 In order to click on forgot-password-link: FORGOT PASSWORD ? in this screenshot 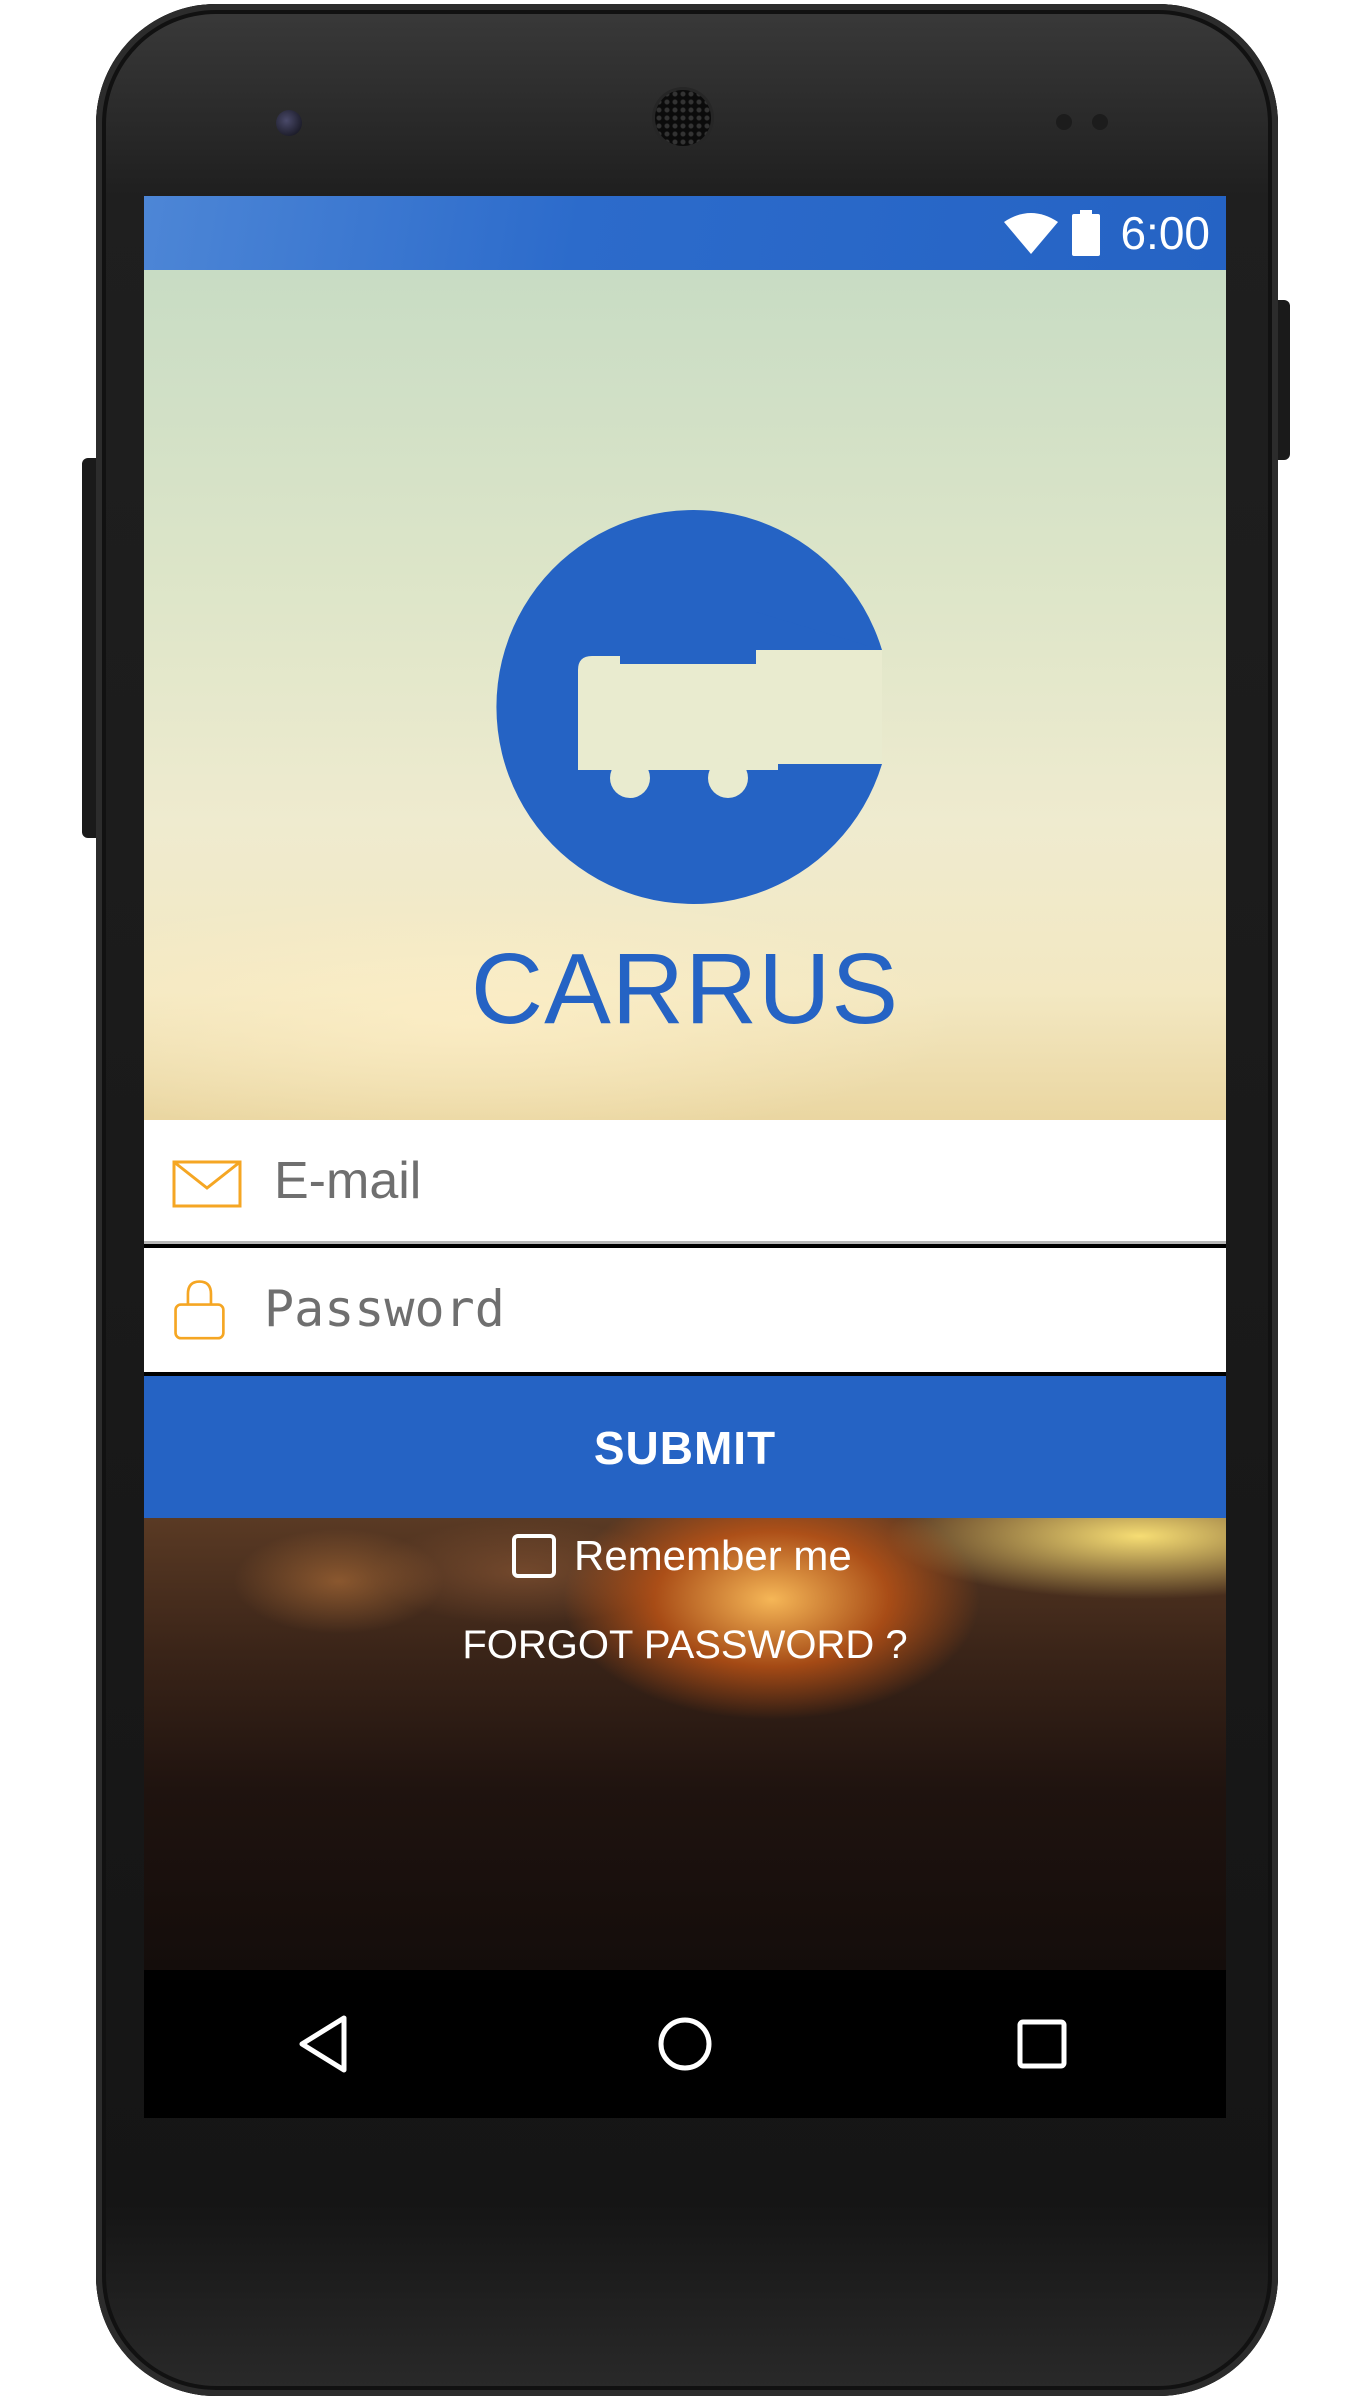, I will do `click(685, 1645)`.